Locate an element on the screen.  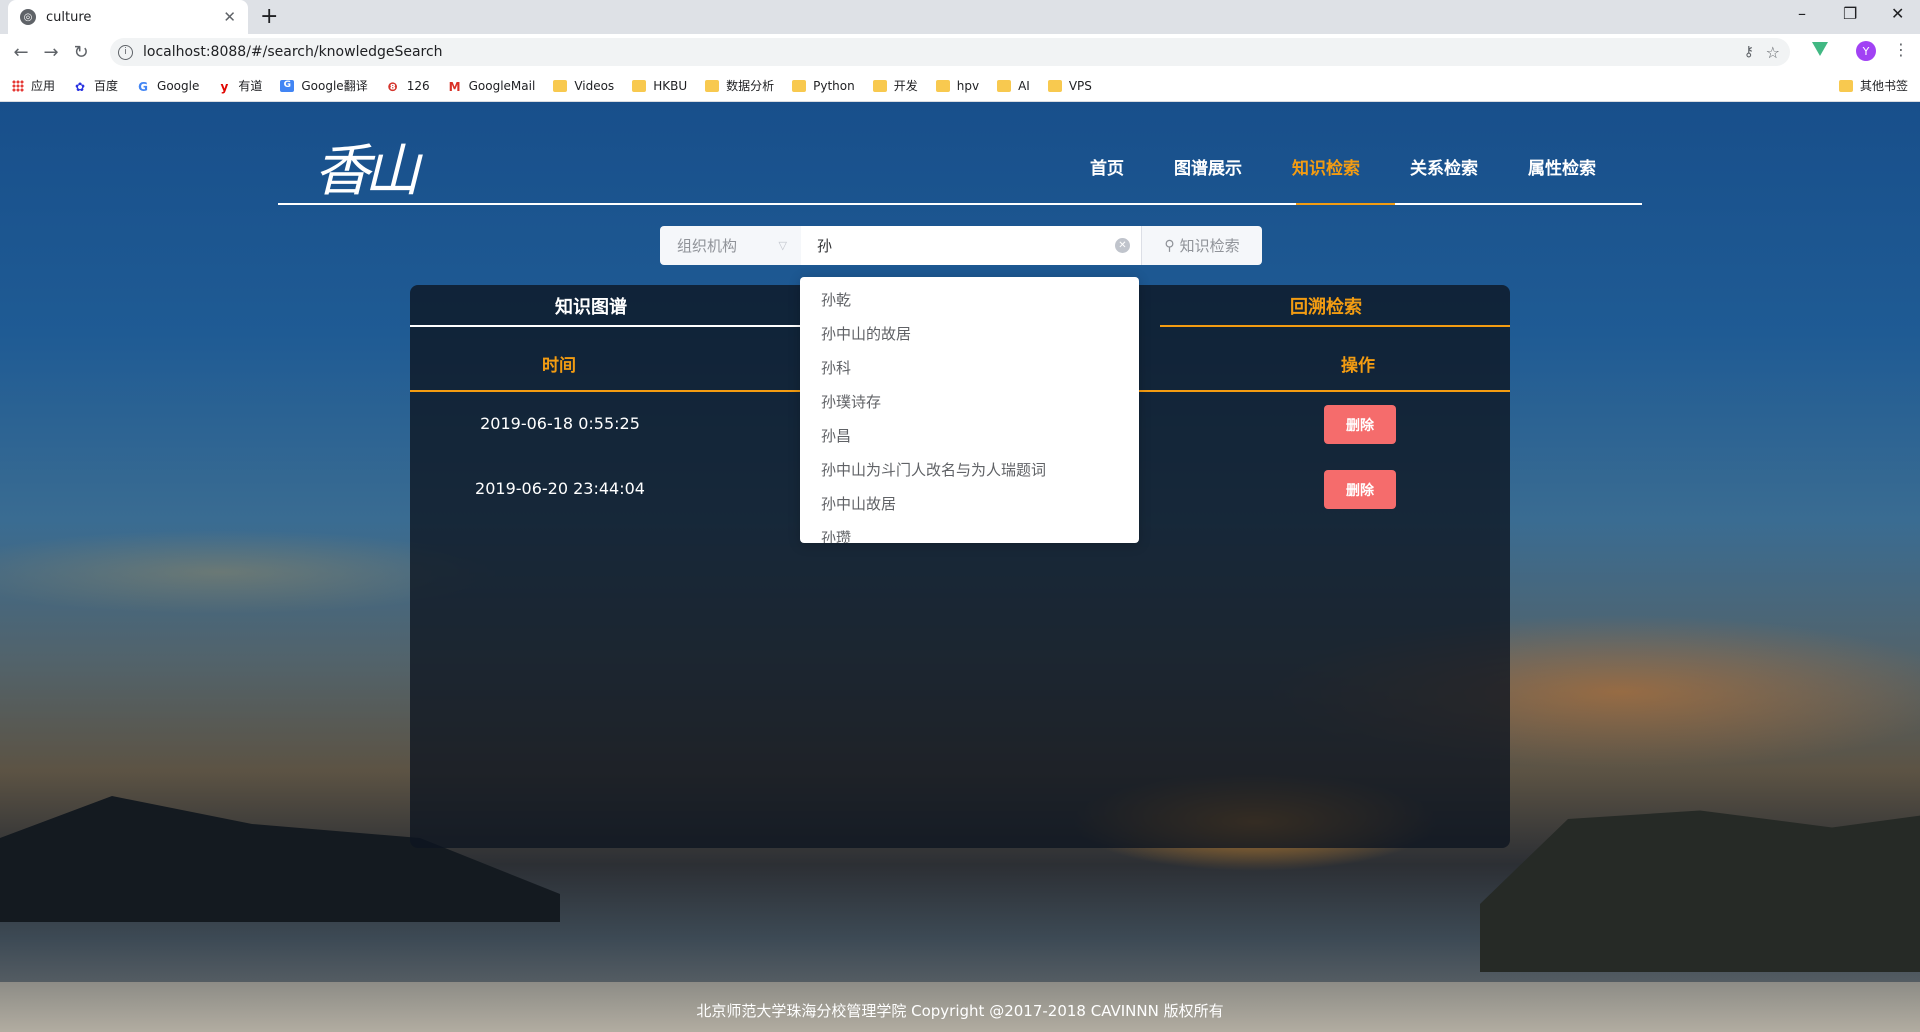
bookmark-videos: Videos is located at coordinates (583, 86).